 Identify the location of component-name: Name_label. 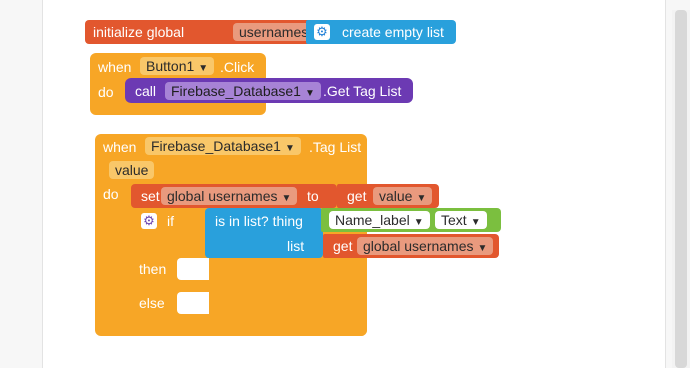
(372, 220).